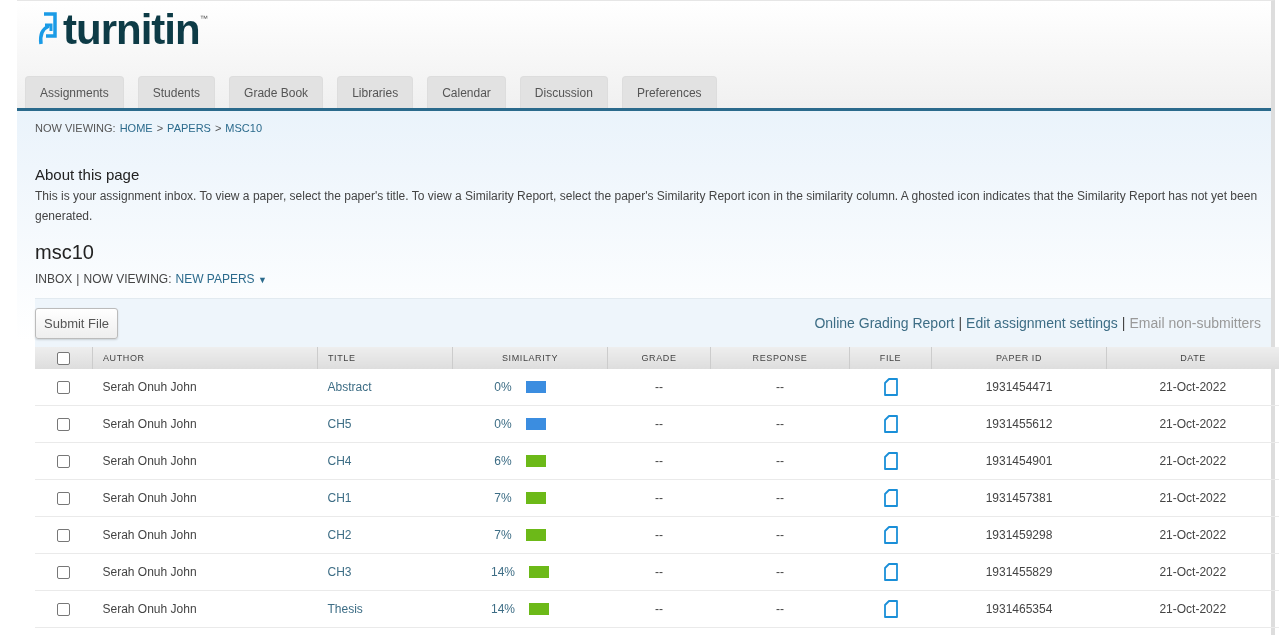  What do you see at coordinates (1192, 358) in the screenshot?
I see `column-header: DATE` at bounding box center [1192, 358].